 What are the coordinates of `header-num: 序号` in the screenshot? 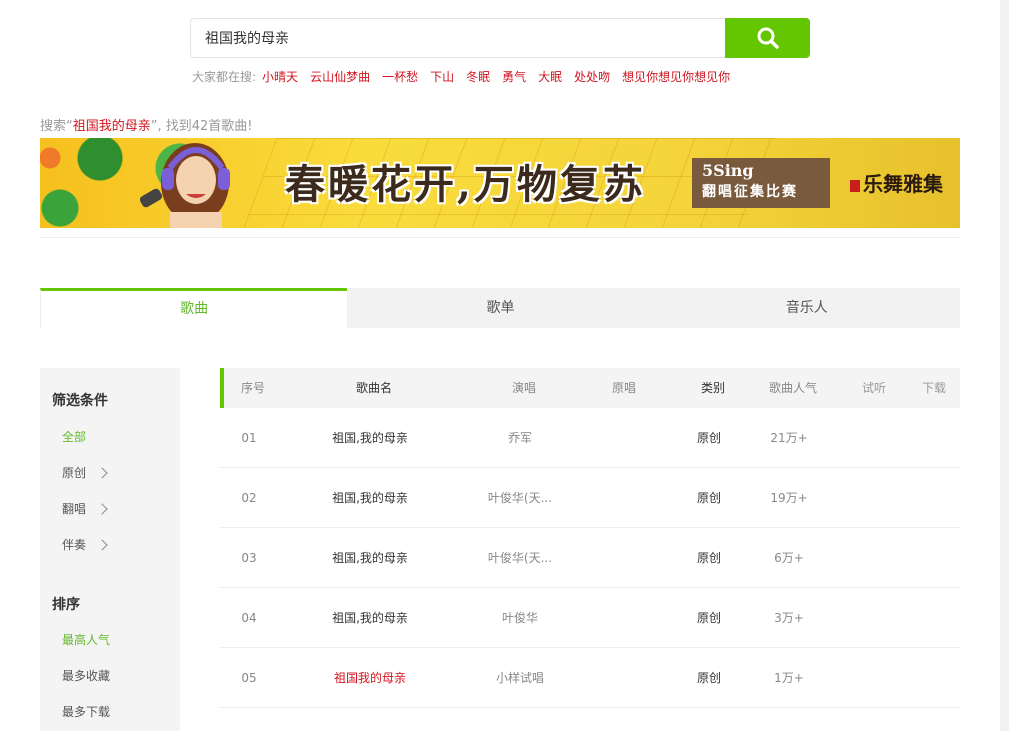 It's located at (252, 388).